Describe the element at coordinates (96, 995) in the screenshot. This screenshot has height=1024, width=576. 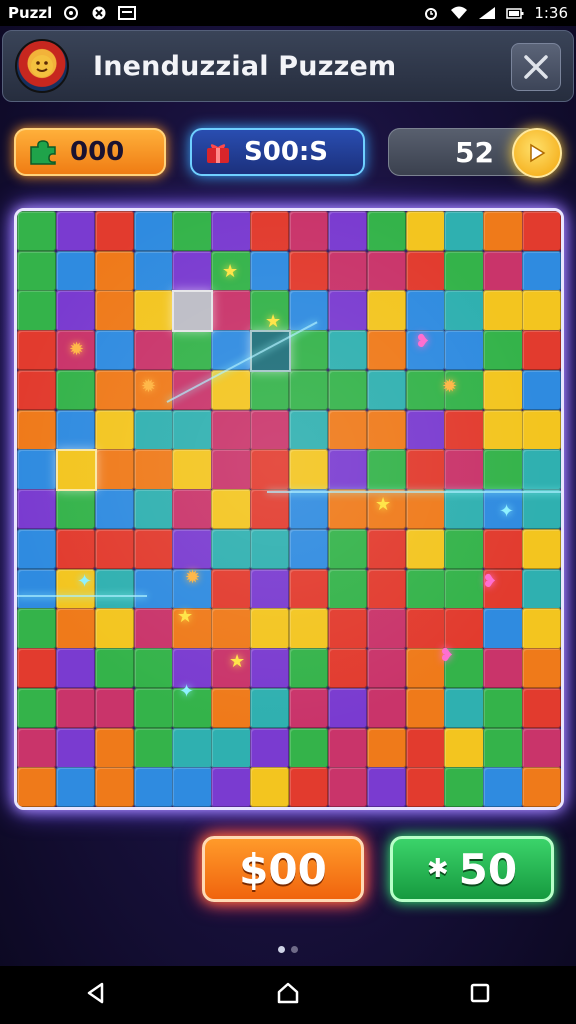
I see `back-button` at that location.